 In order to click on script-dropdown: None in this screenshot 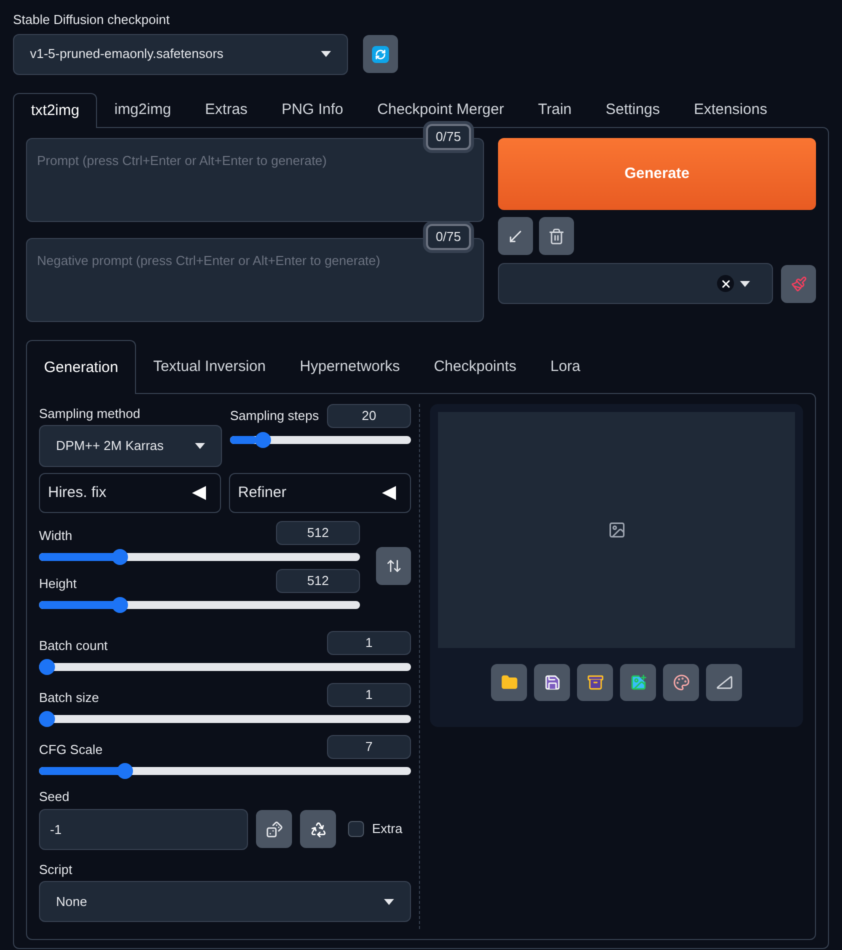, I will do `click(225, 901)`.